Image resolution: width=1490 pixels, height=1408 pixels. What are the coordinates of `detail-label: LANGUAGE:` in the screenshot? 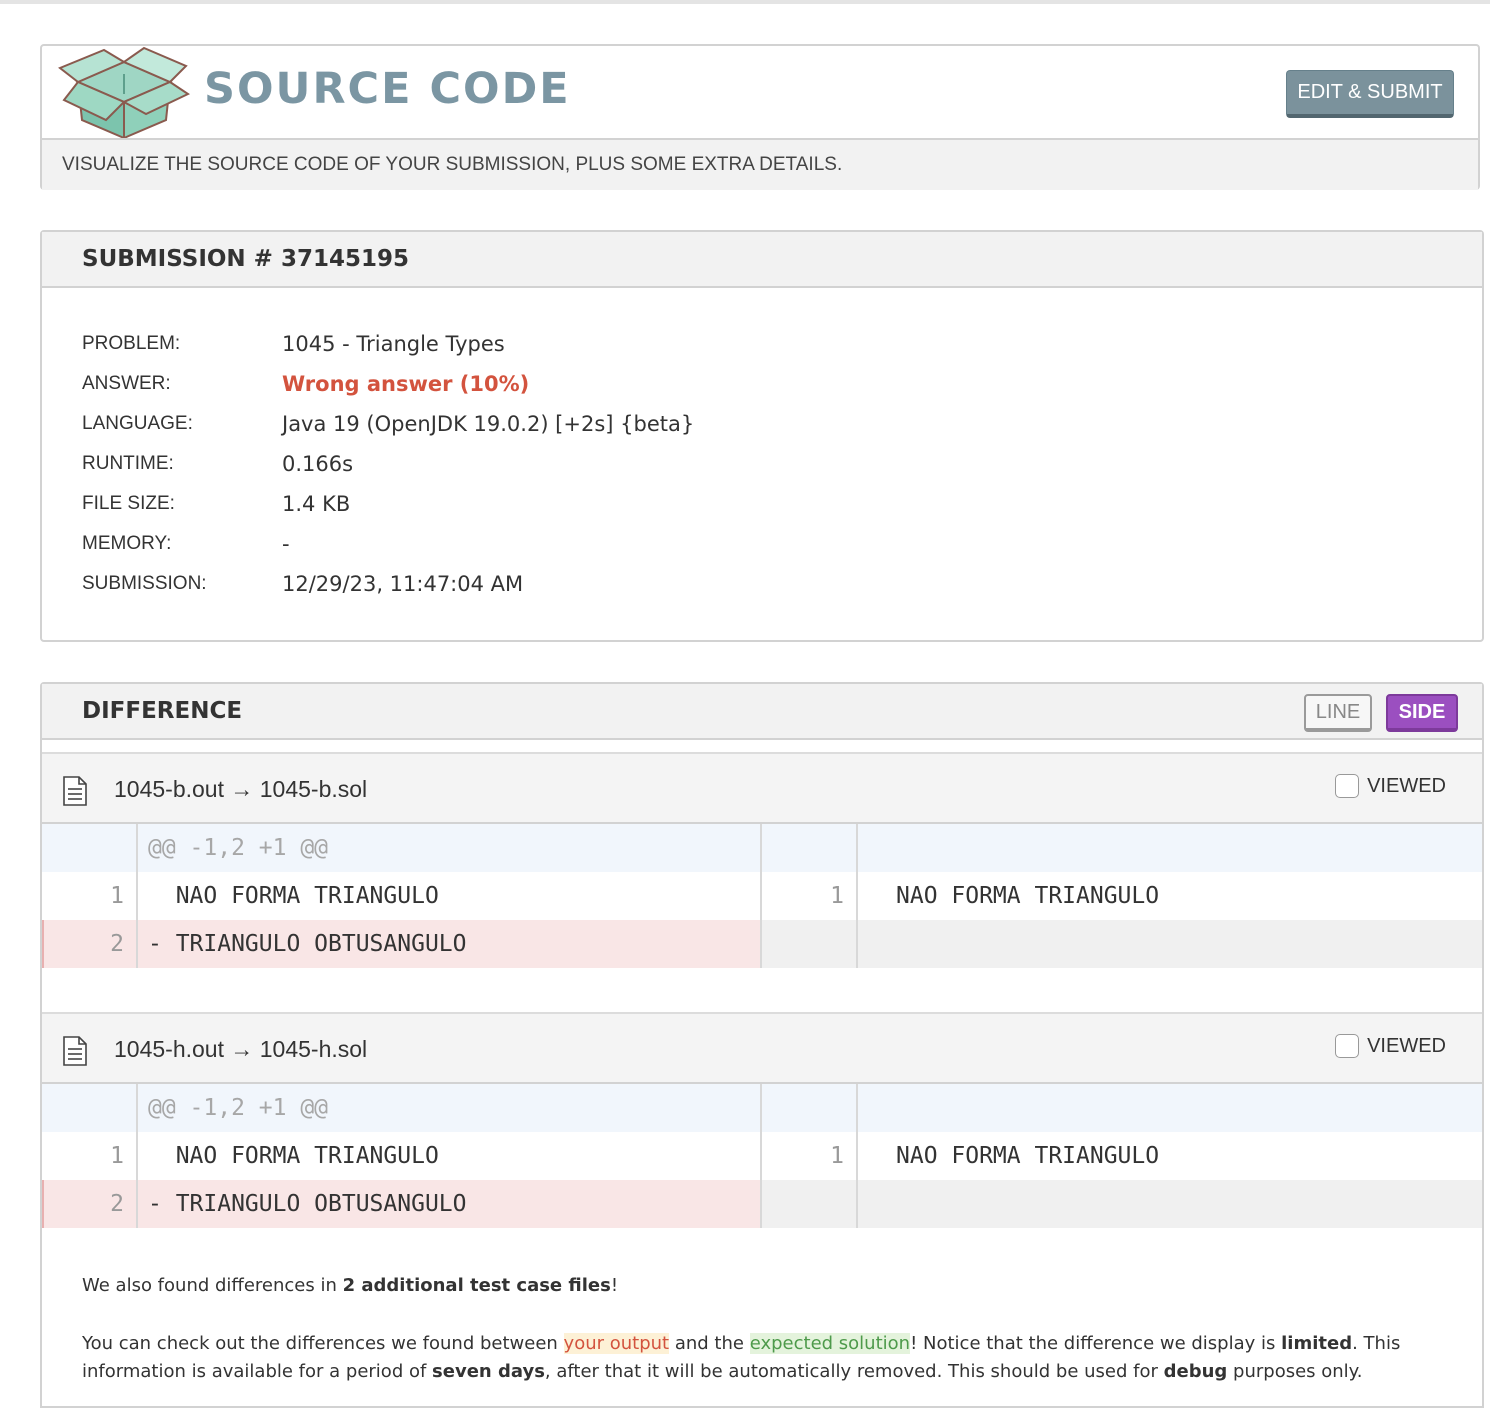 It's located at (137, 423).